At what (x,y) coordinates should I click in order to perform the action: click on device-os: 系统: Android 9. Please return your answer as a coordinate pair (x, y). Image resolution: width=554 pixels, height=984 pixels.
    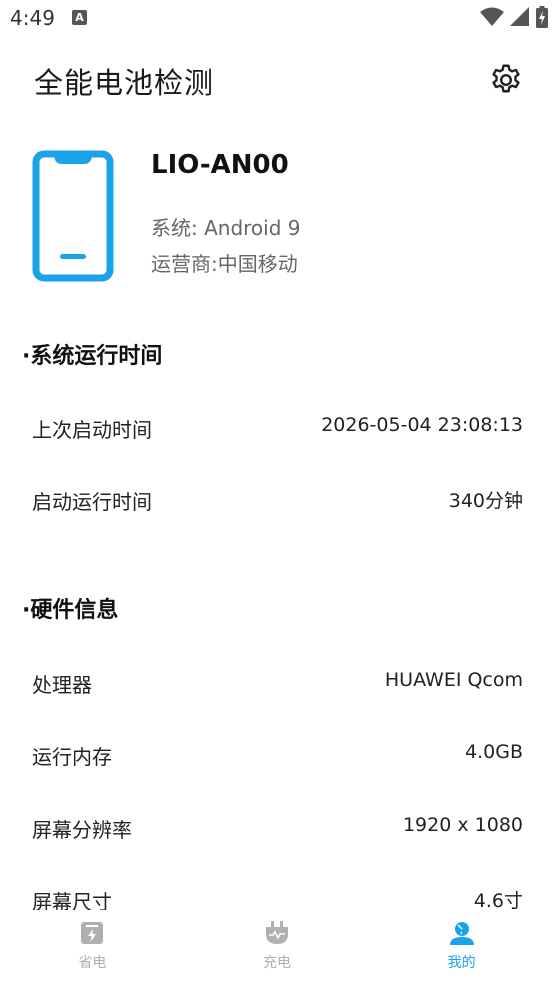
    Looking at the image, I should click on (226, 228).